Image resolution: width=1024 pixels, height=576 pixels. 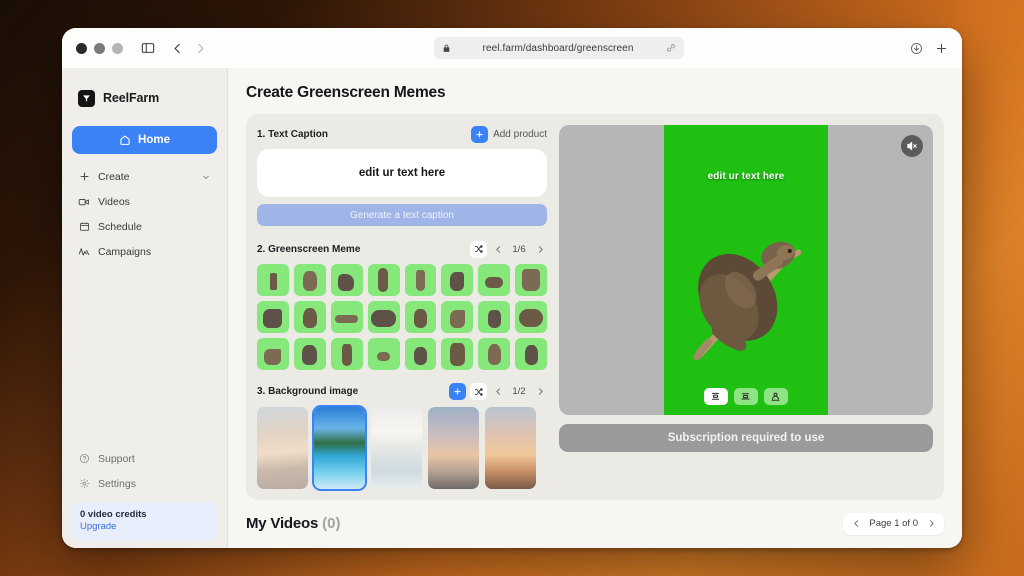 I want to click on link-icon, so click(x=671, y=48).